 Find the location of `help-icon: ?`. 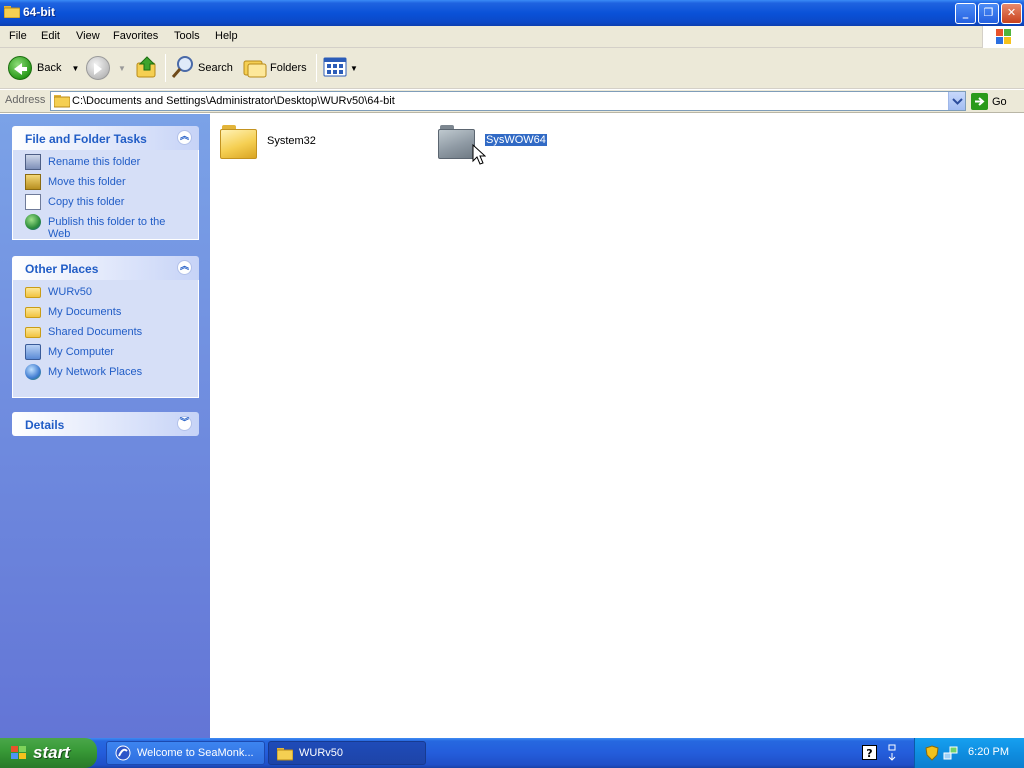

help-icon: ? is located at coordinates (869, 752).